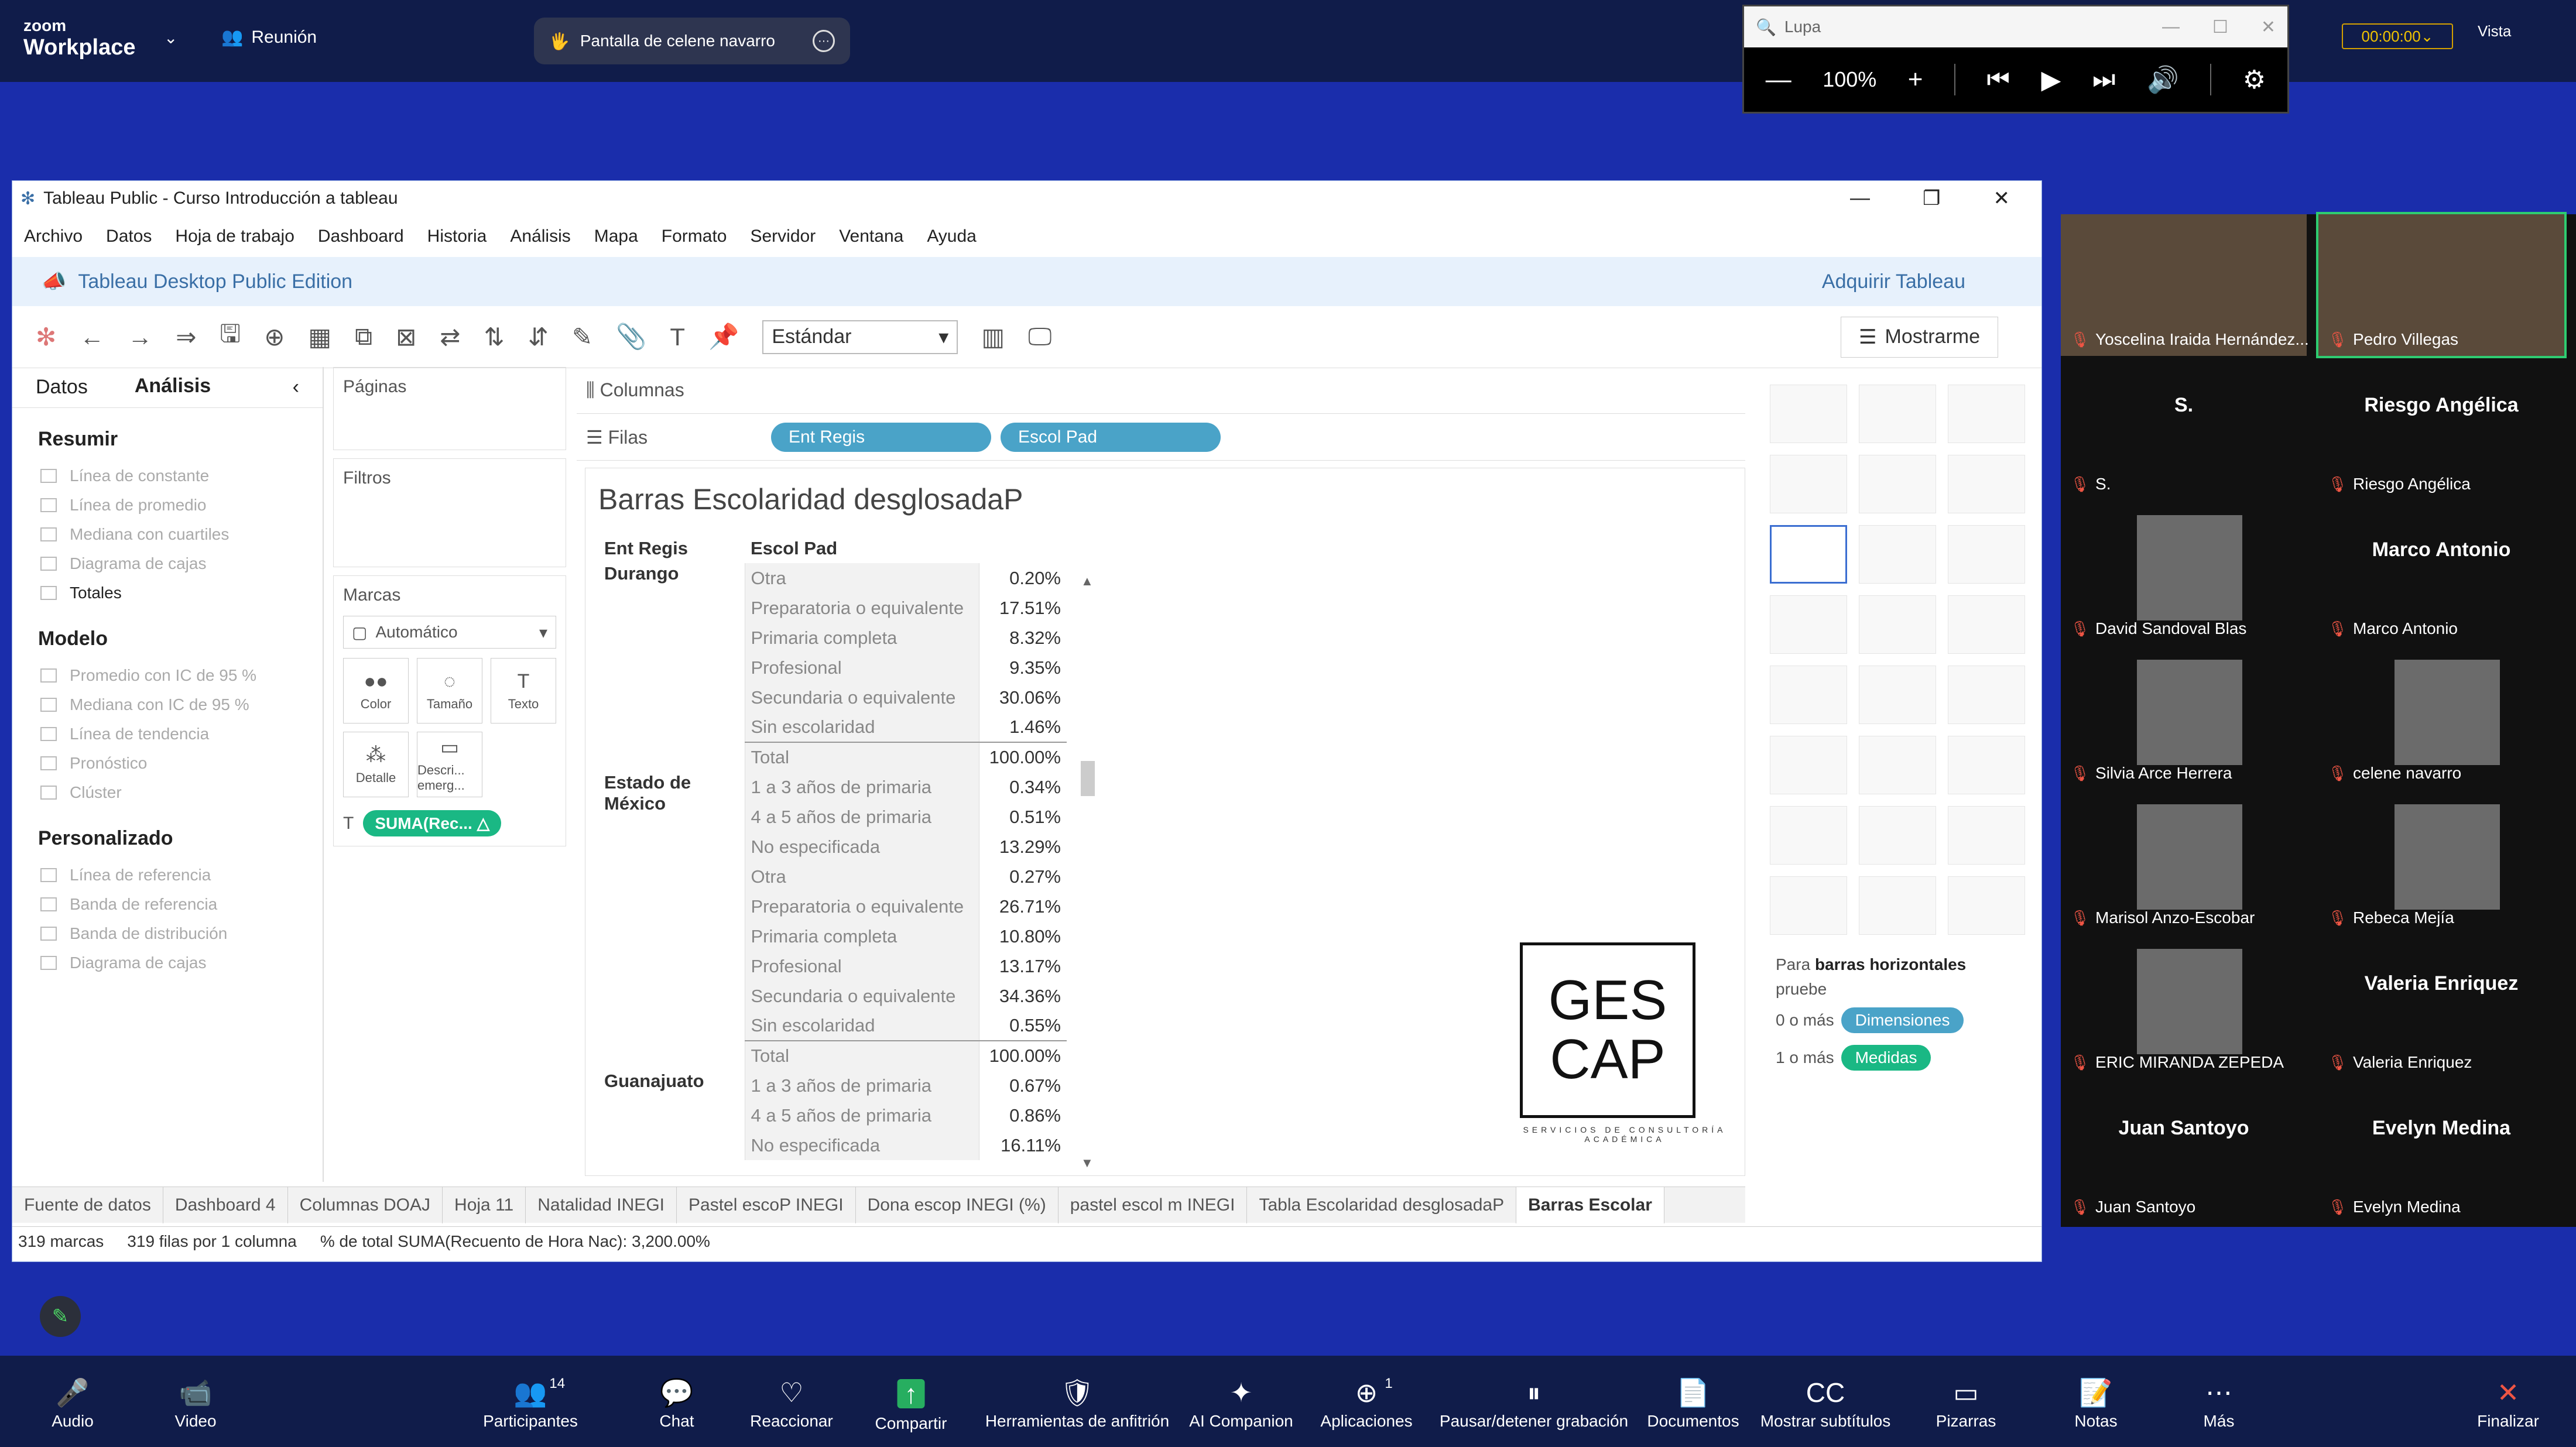 Image resolution: width=2576 pixels, height=1447 pixels. What do you see at coordinates (538, 337) in the screenshot?
I see `sort-desc-icon: ⇵` at bounding box center [538, 337].